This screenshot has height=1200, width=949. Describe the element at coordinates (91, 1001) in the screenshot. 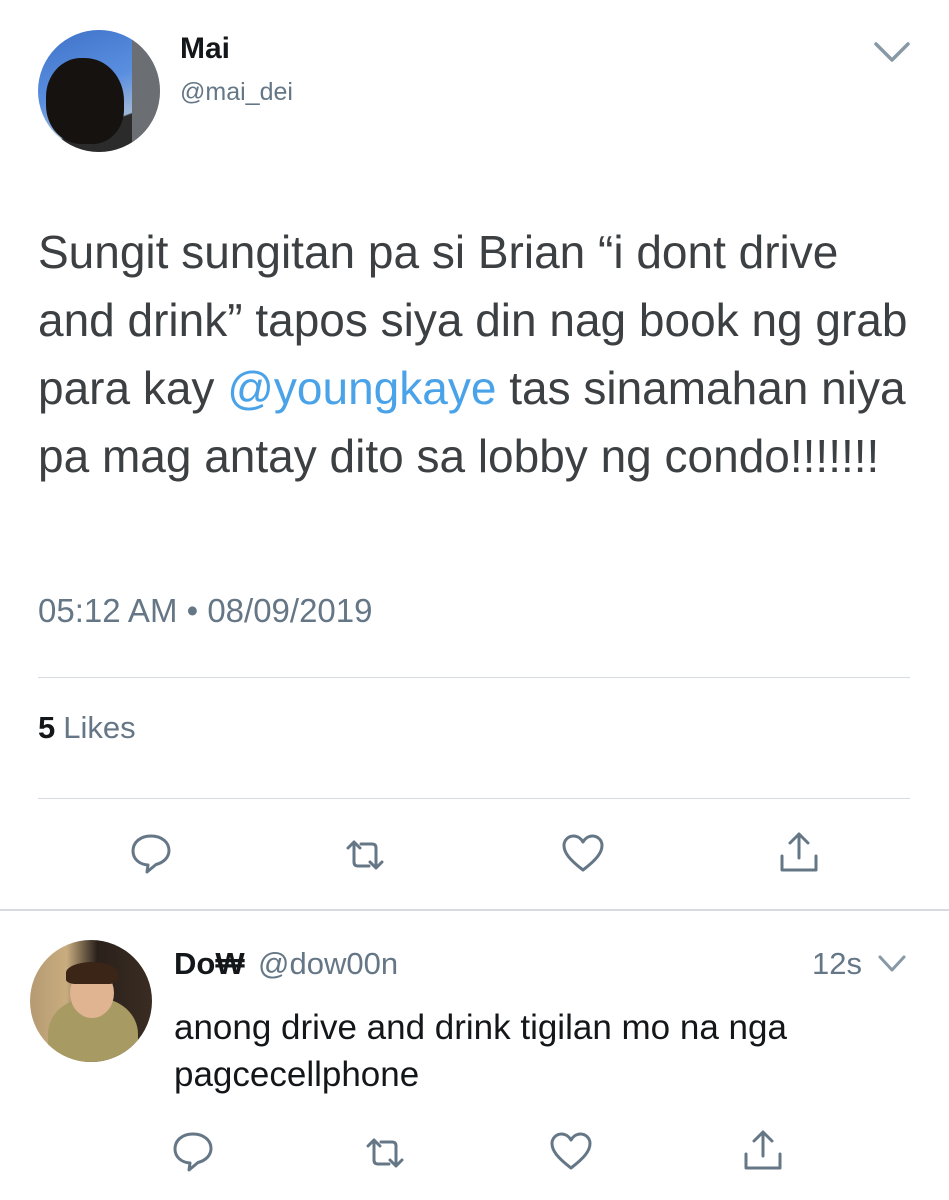

I see `reply-avatar` at that location.